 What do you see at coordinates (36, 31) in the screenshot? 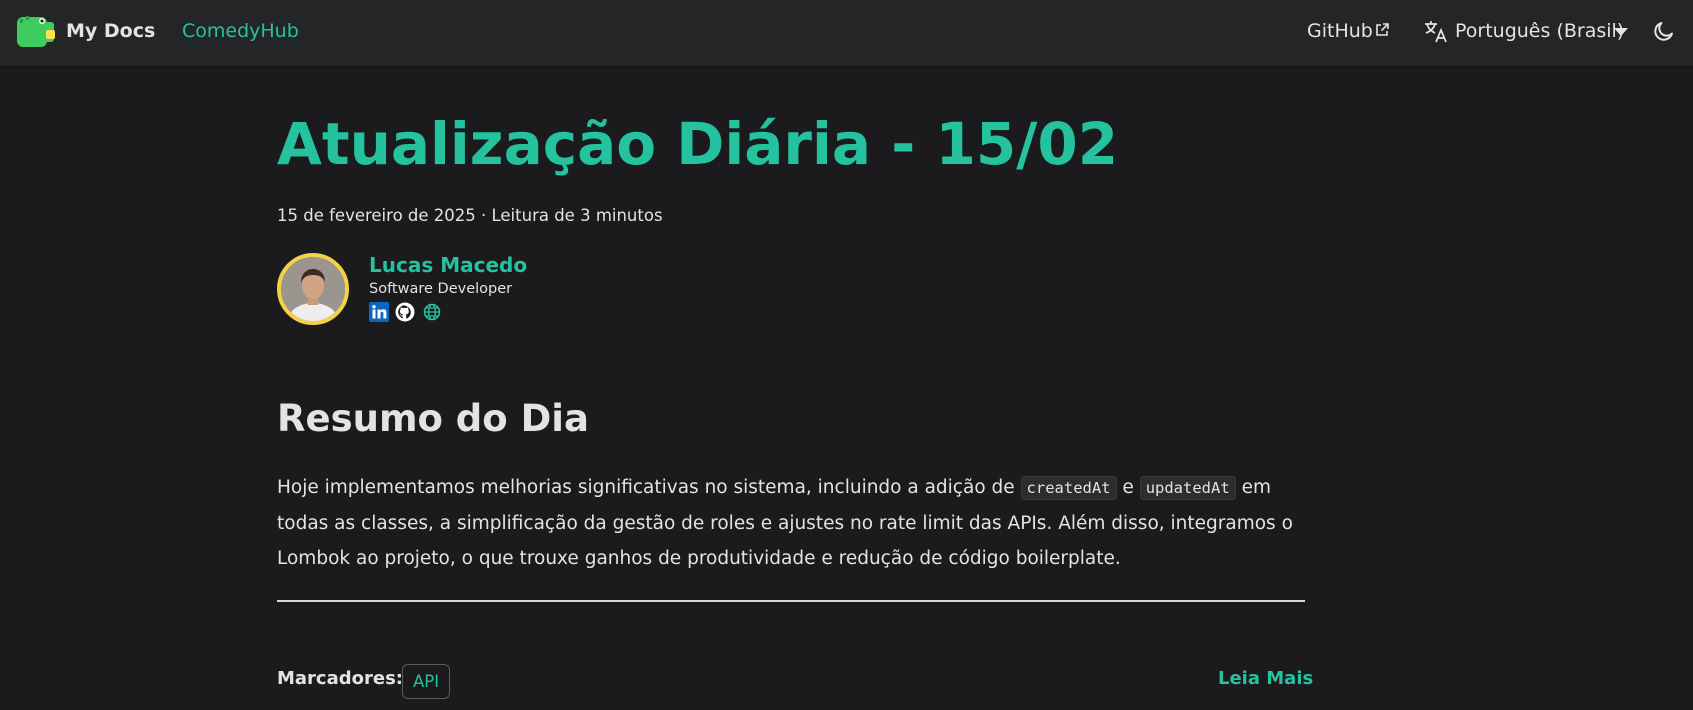
I see `dinosaur-logo-icon` at bounding box center [36, 31].